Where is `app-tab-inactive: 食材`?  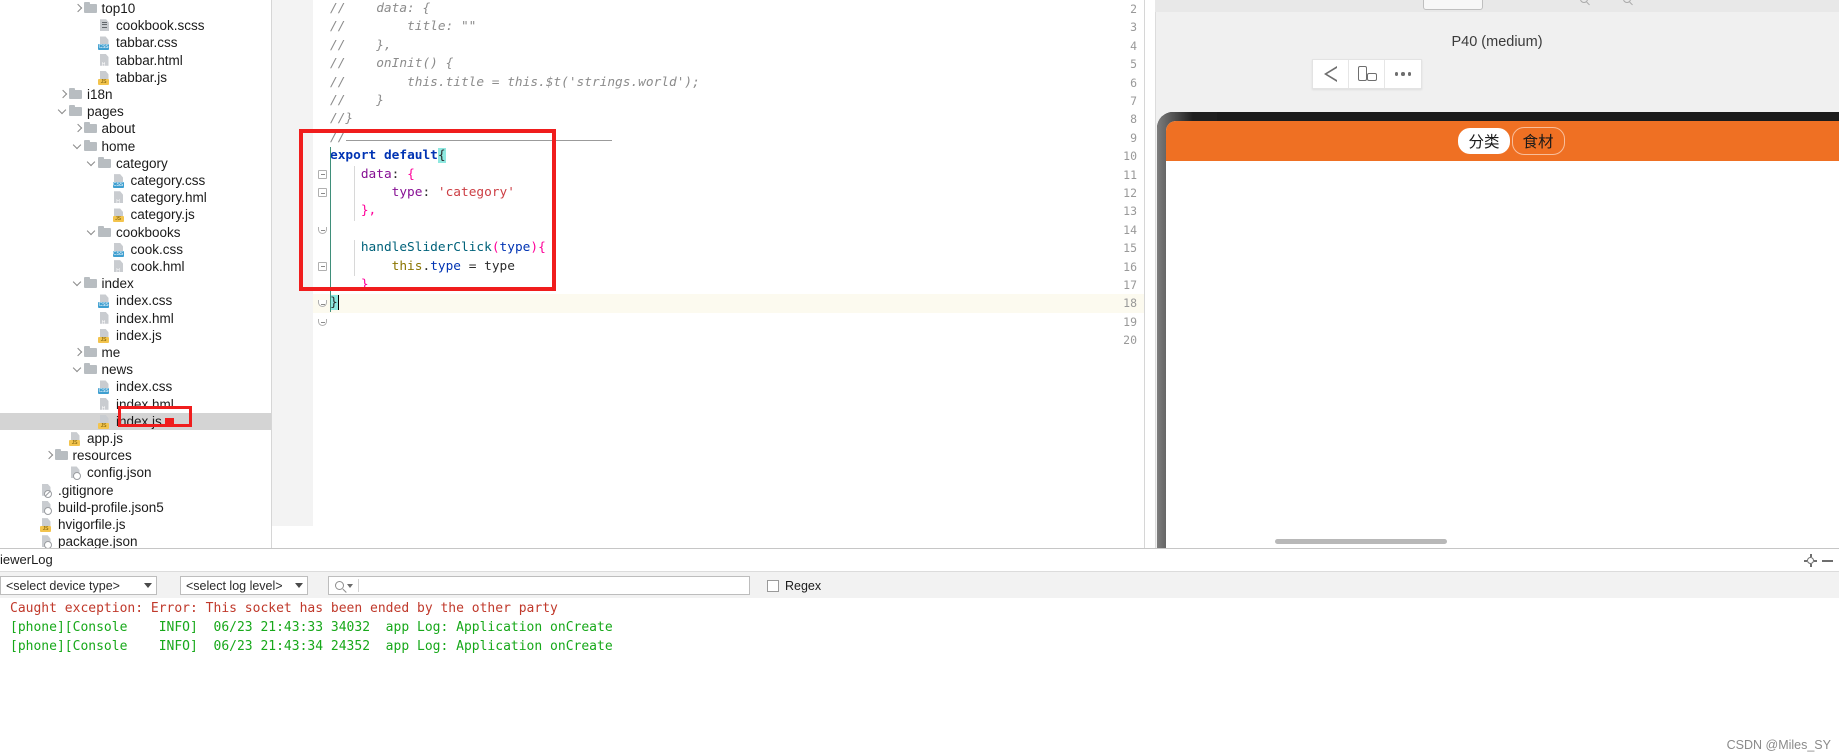 app-tab-inactive: 食材 is located at coordinates (1538, 141).